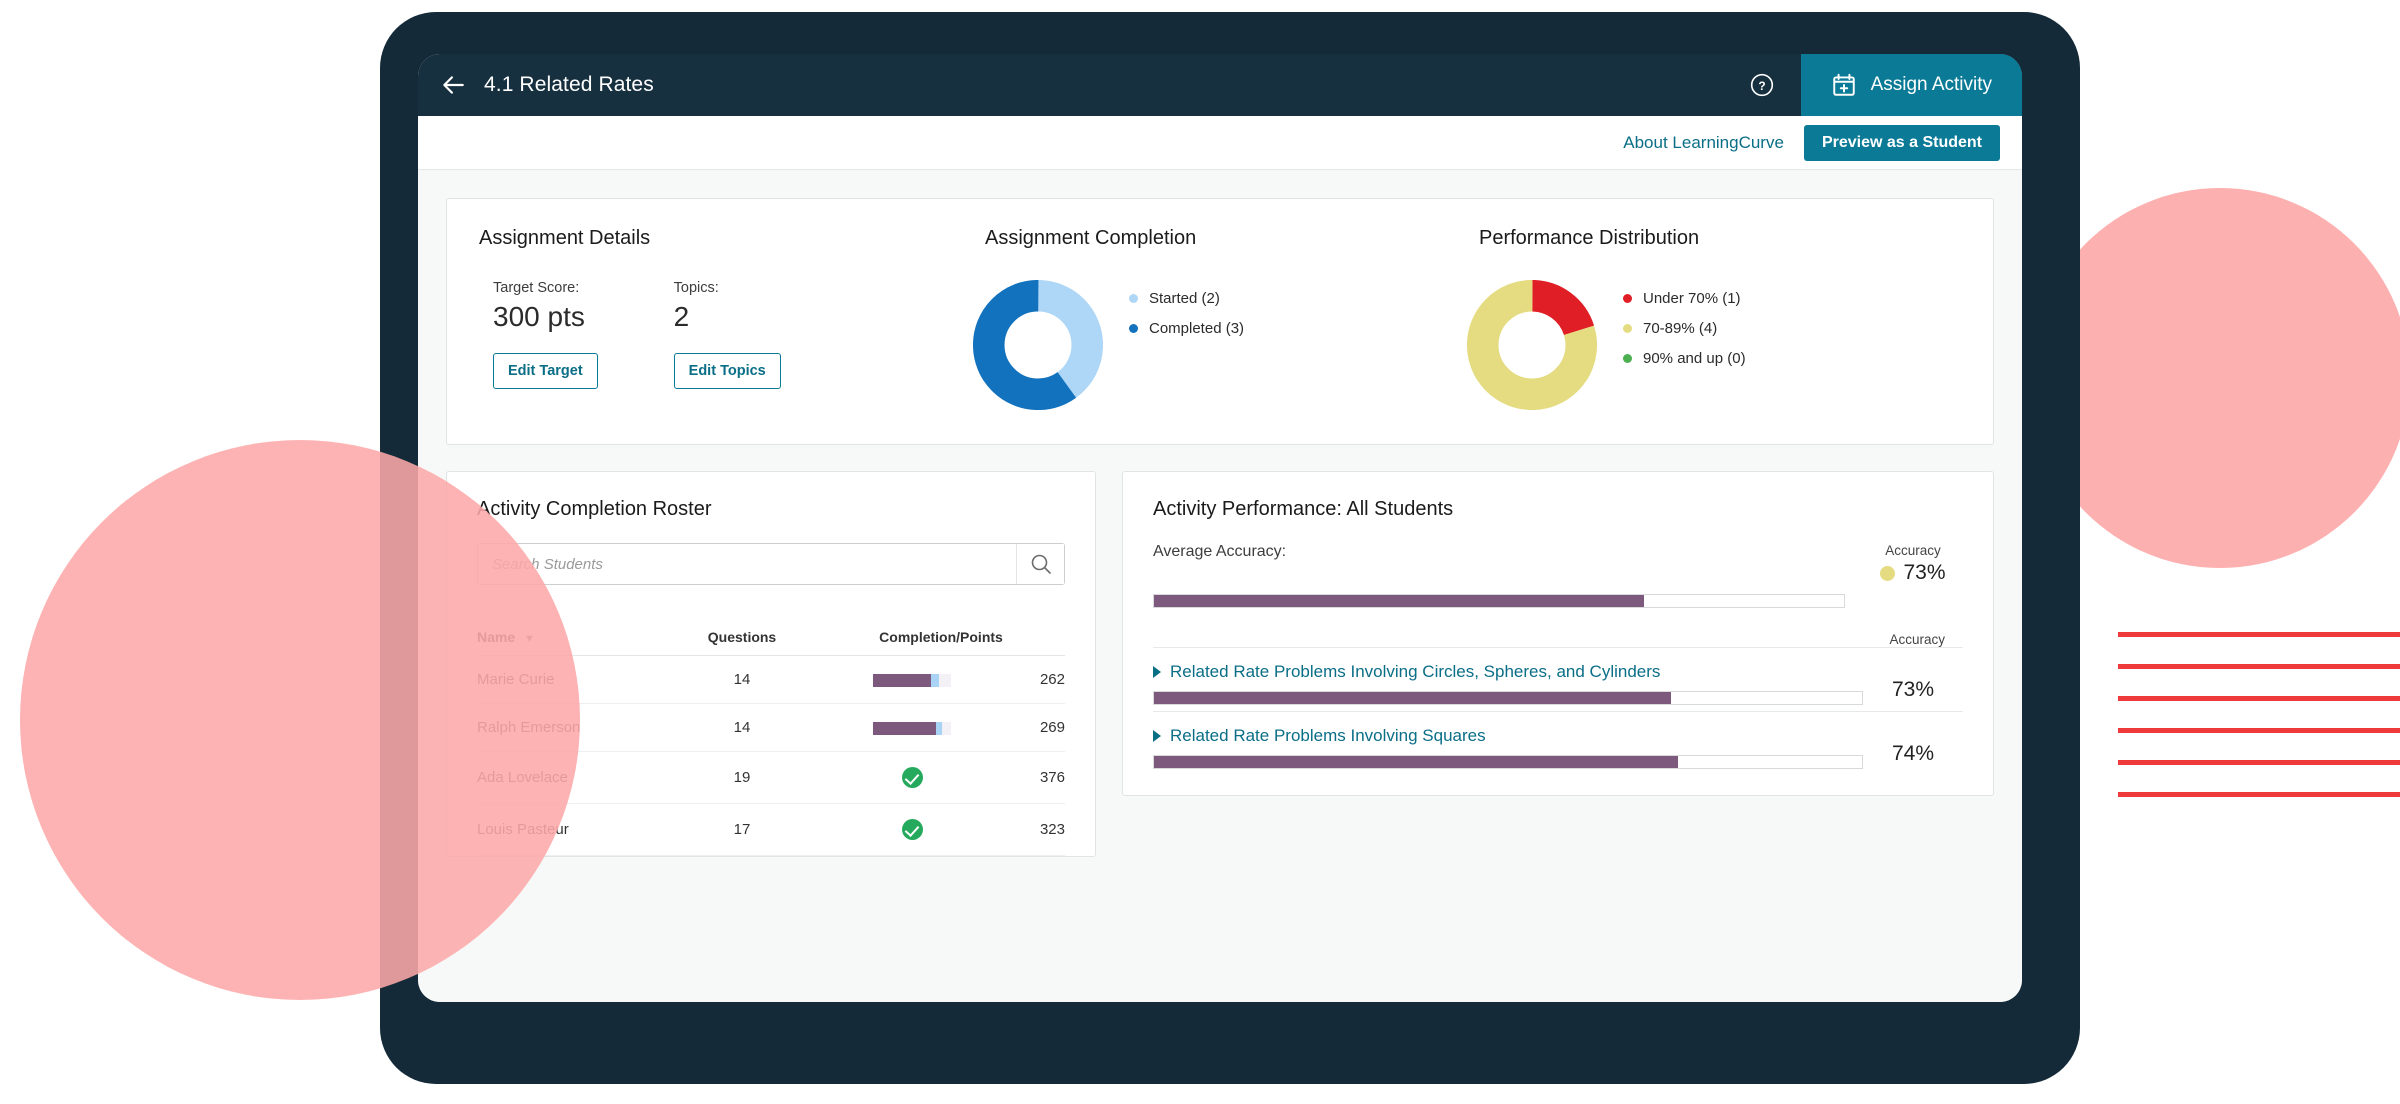 This screenshot has width=2400, height=1104. I want to click on assignment-completion-chart: Started (2) Completed (3), so click(1220, 345).